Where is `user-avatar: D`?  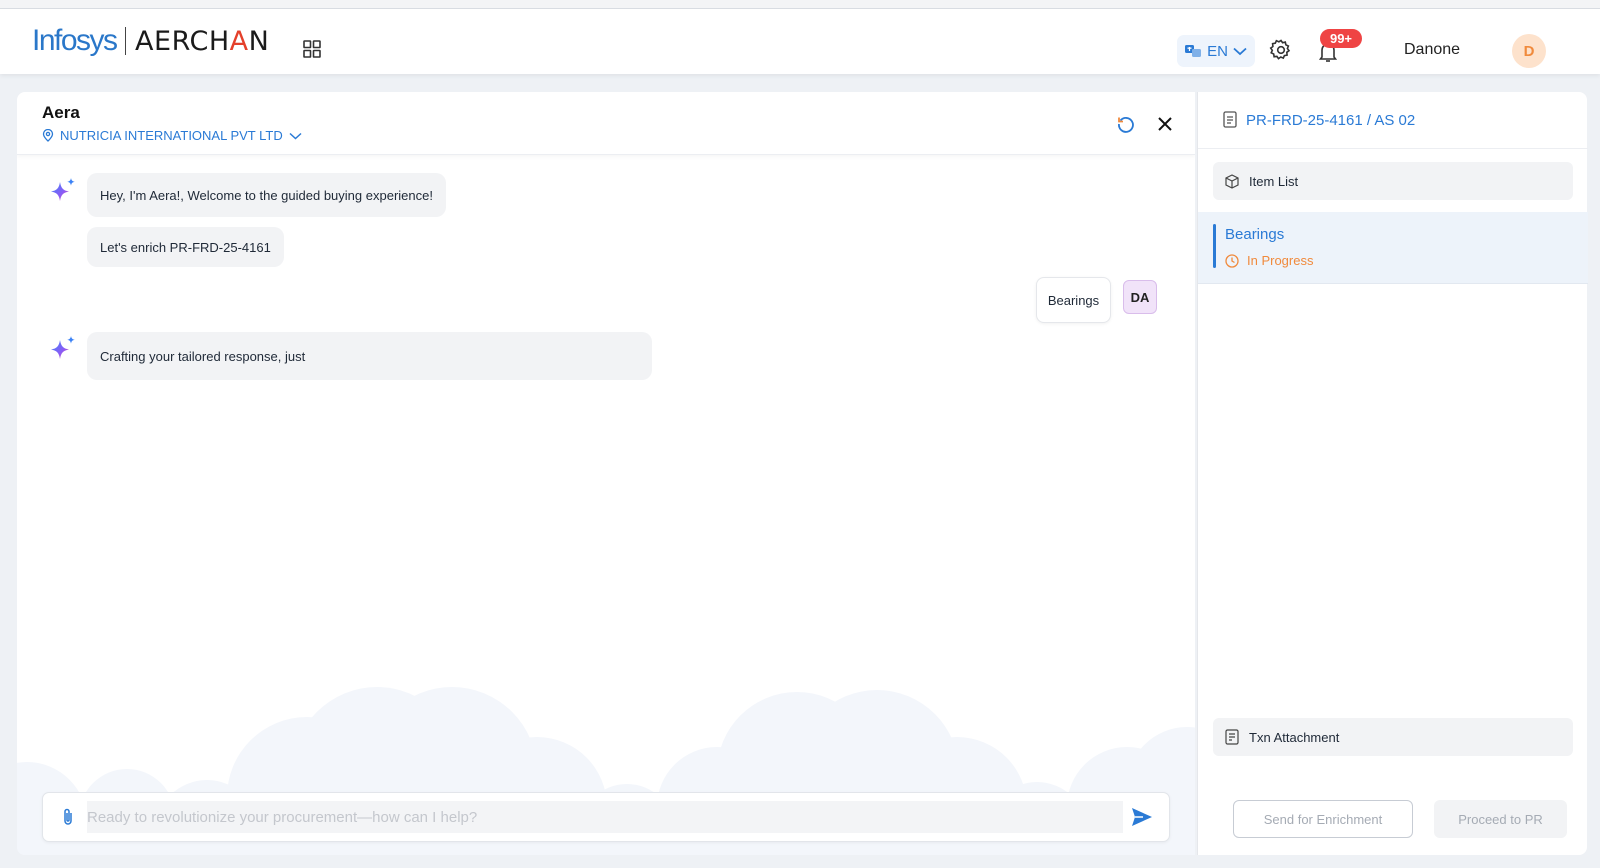 user-avatar: D is located at coordinates (1529, 51).